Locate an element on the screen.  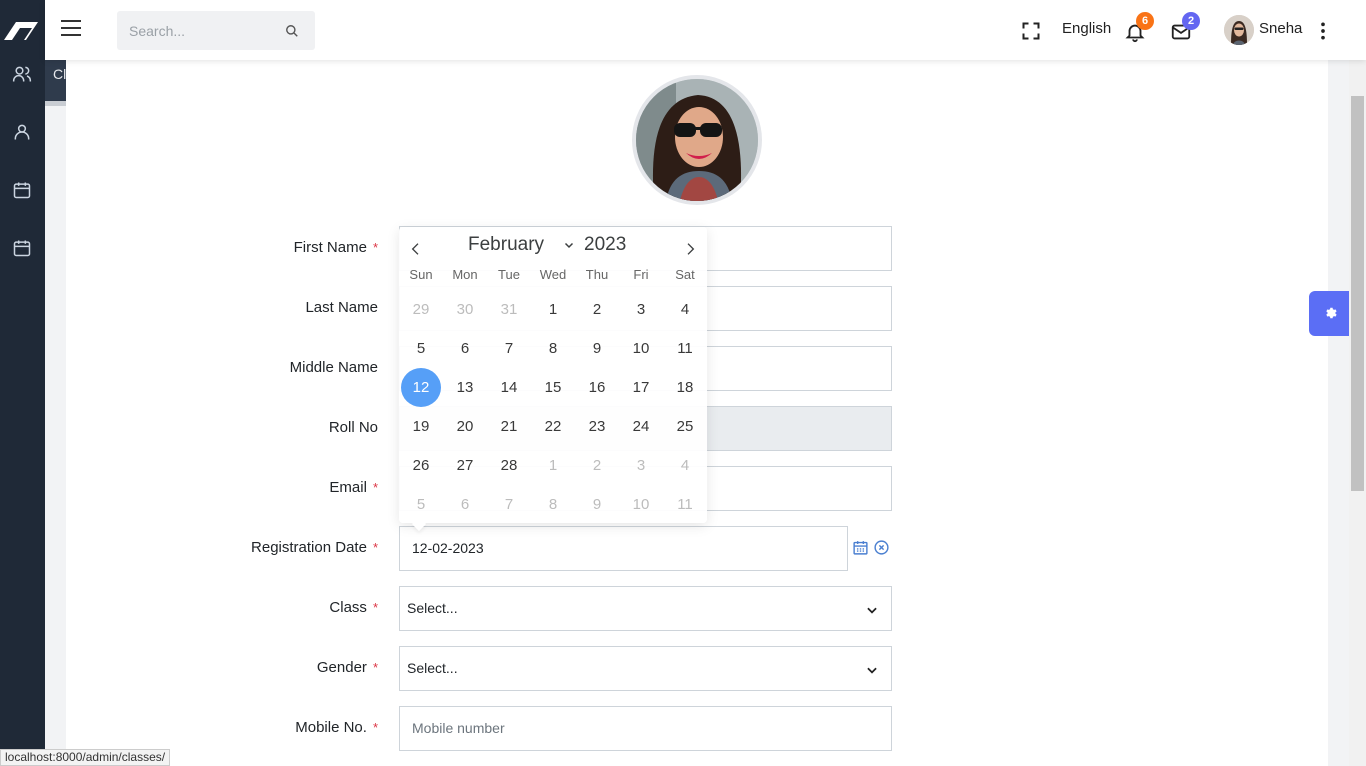
gender-label: Gender * is located at coordinates (347, 667).